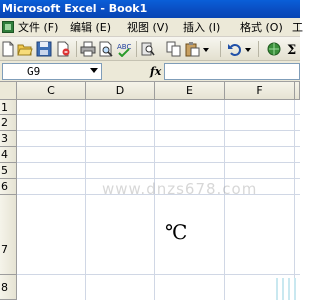  I want to click on column-header-g, so click(297, 91).